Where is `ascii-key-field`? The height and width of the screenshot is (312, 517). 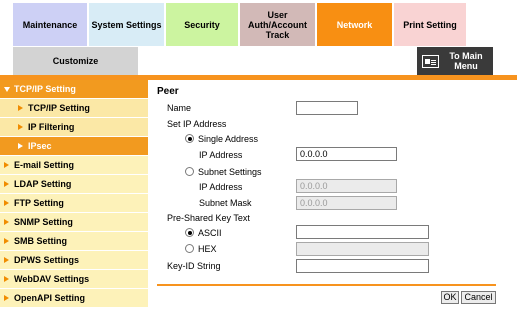
ascii-key-field is located at coordinates (362, 232).